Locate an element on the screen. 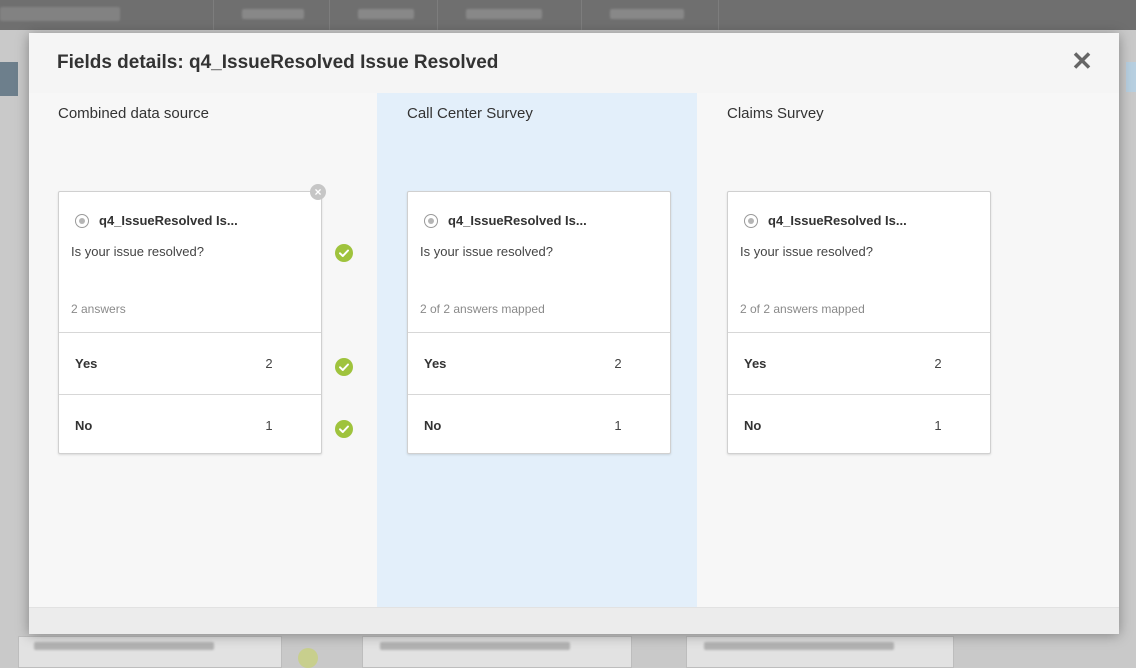  background-side-badge is located at coordinates (9, 79).